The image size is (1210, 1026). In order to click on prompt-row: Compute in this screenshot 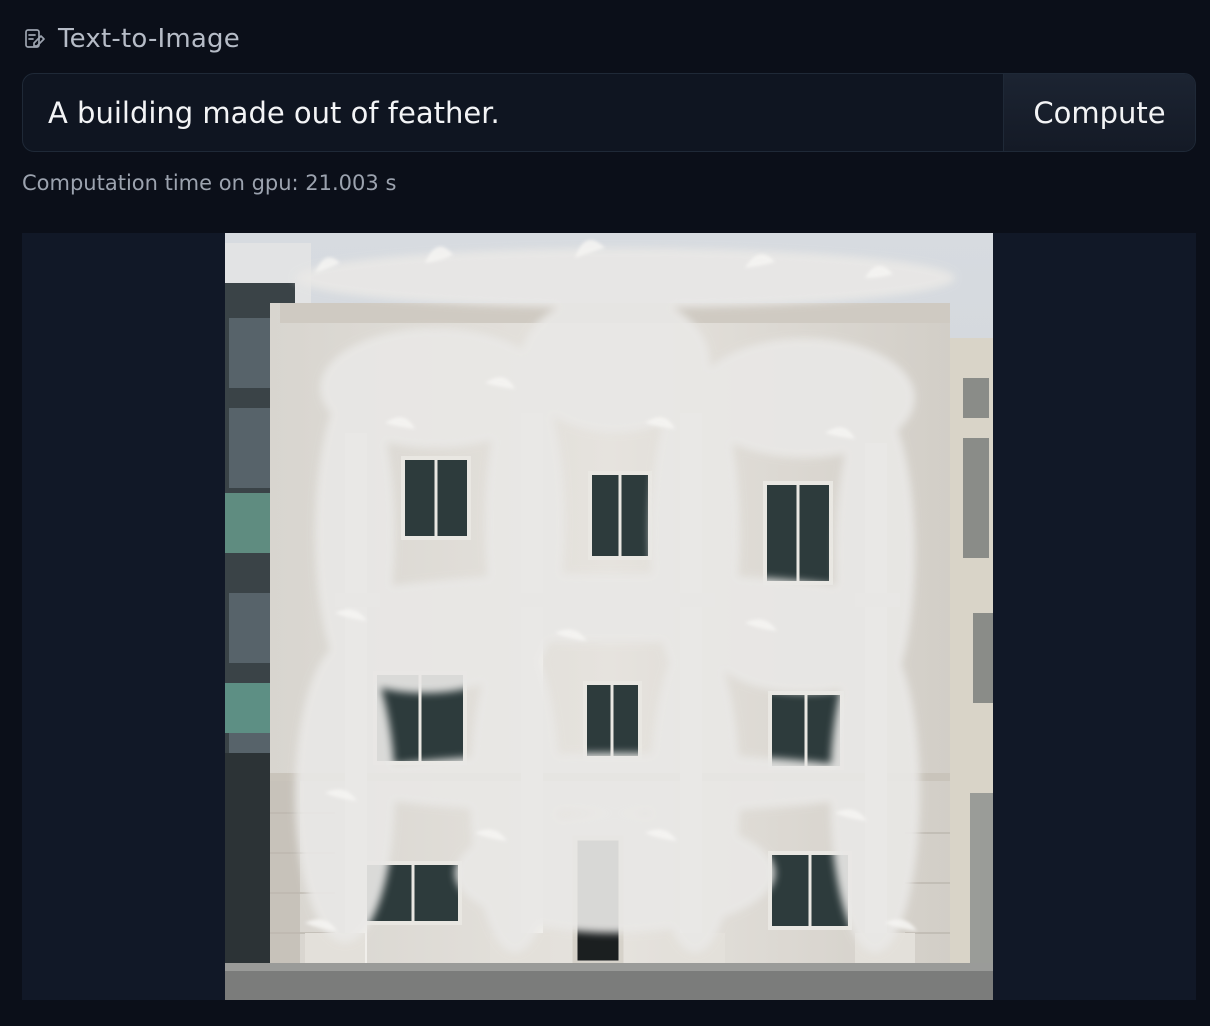, I will do `click(609, 112)`.